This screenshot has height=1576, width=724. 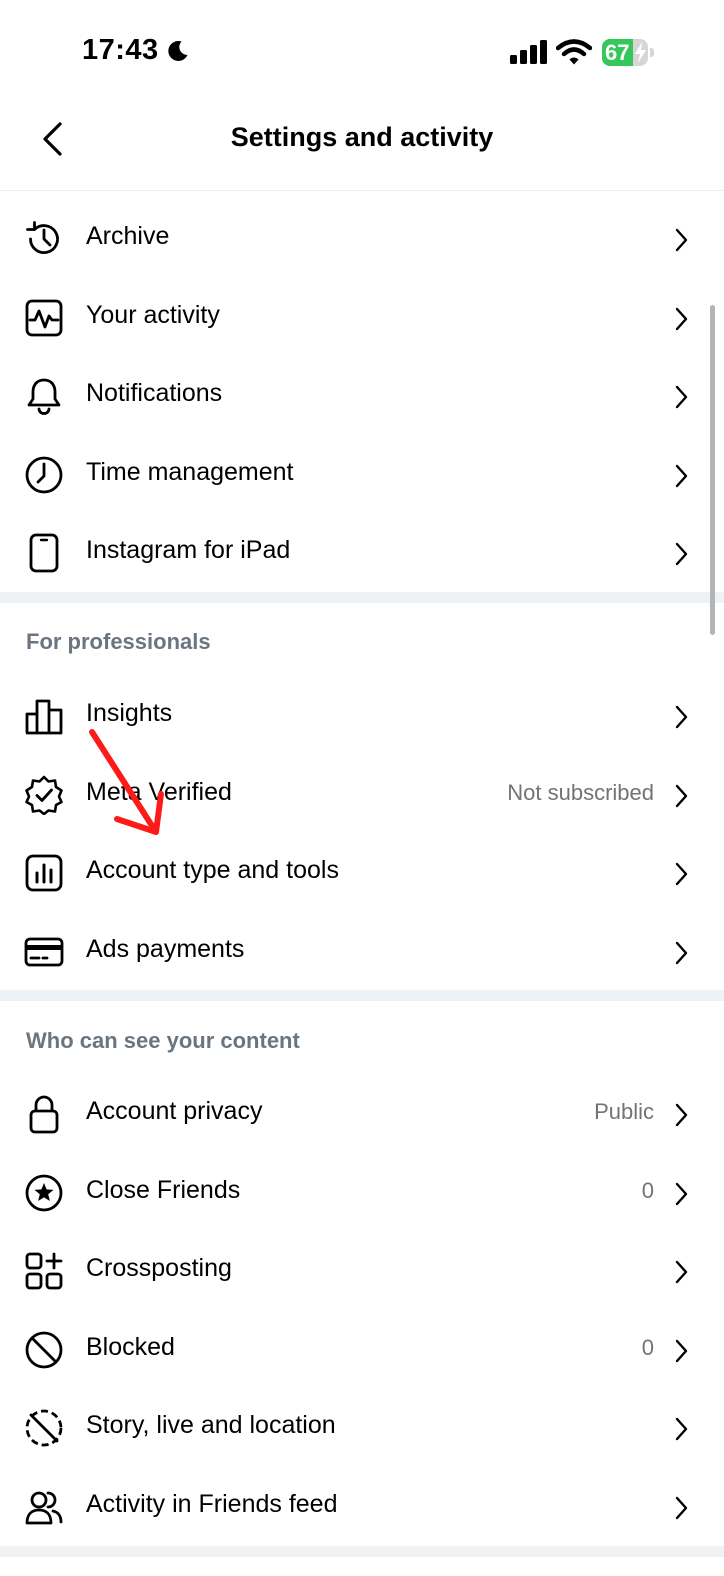 What do you see at coordinates (44, 397) in the screenshot?
I see `bell-icon` at bounding box center [44, 397].